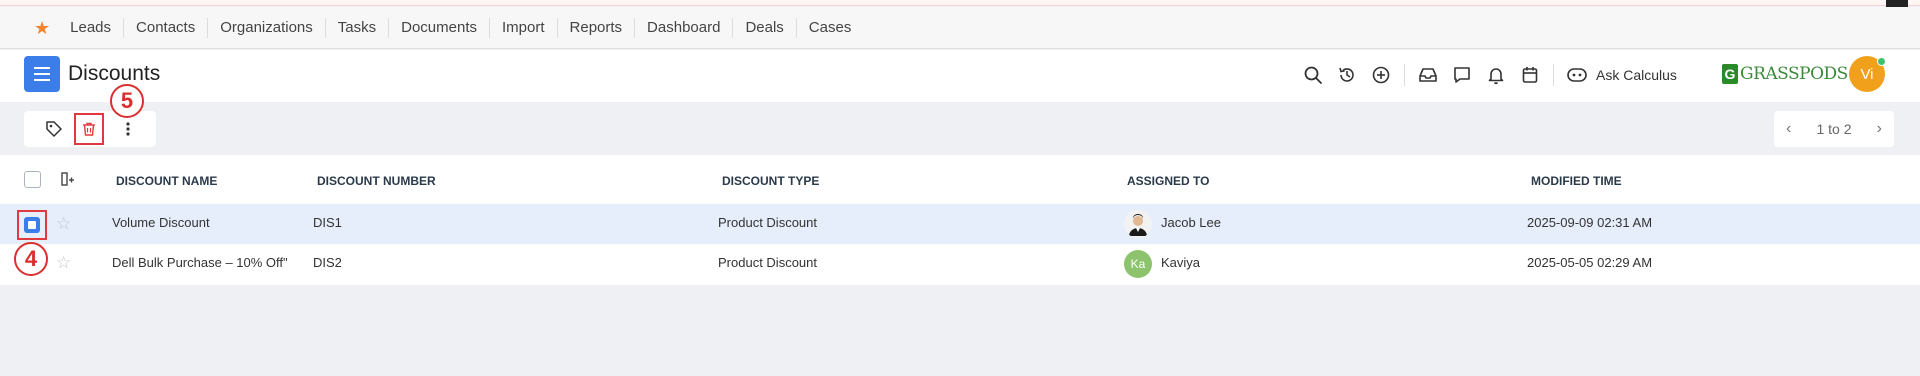 This screenshot has height=376, width=1920. Describe the element at coordinates (91, 27) in the screenshot. I see `nav-item-leads: Leads` at that location.